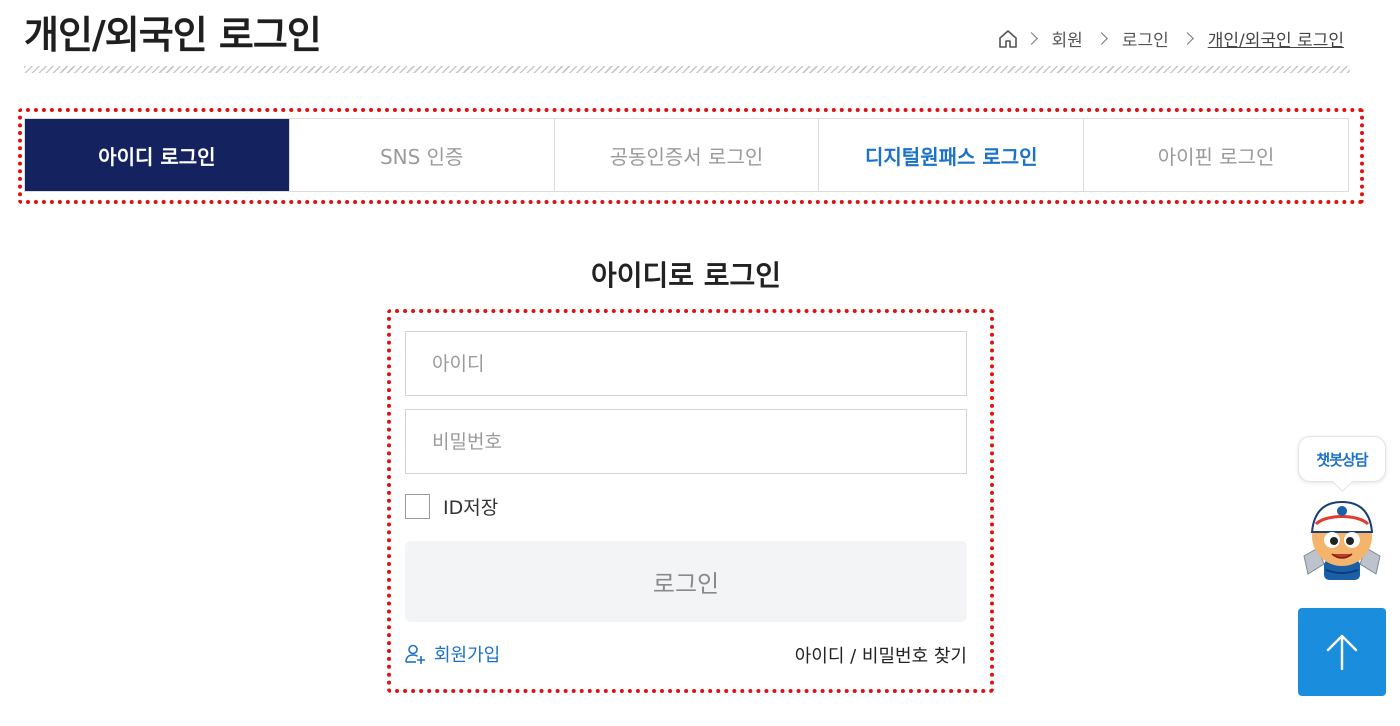 The image size is (1400, 726). Describe the element at coordinates (686, 275) in the screenshot. I see `login-heading: 아이디로 로그인` at that location.